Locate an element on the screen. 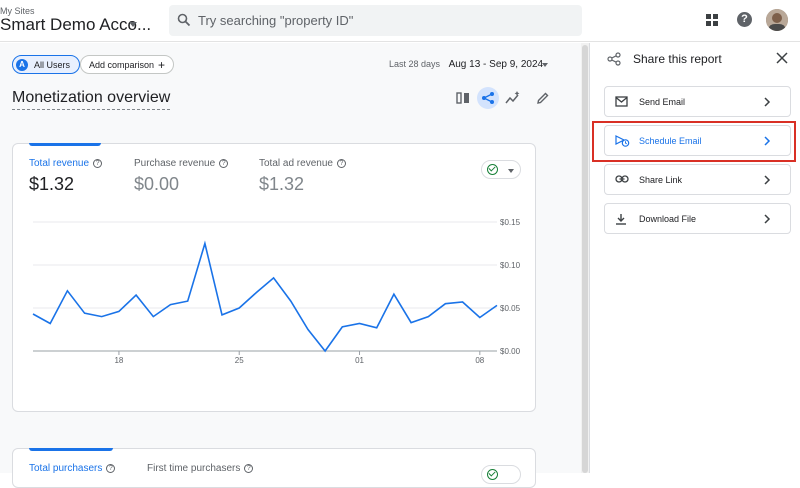 This screenshot has height=488, width=800. avatar-photo-icon is located at coordinates (777, 20).